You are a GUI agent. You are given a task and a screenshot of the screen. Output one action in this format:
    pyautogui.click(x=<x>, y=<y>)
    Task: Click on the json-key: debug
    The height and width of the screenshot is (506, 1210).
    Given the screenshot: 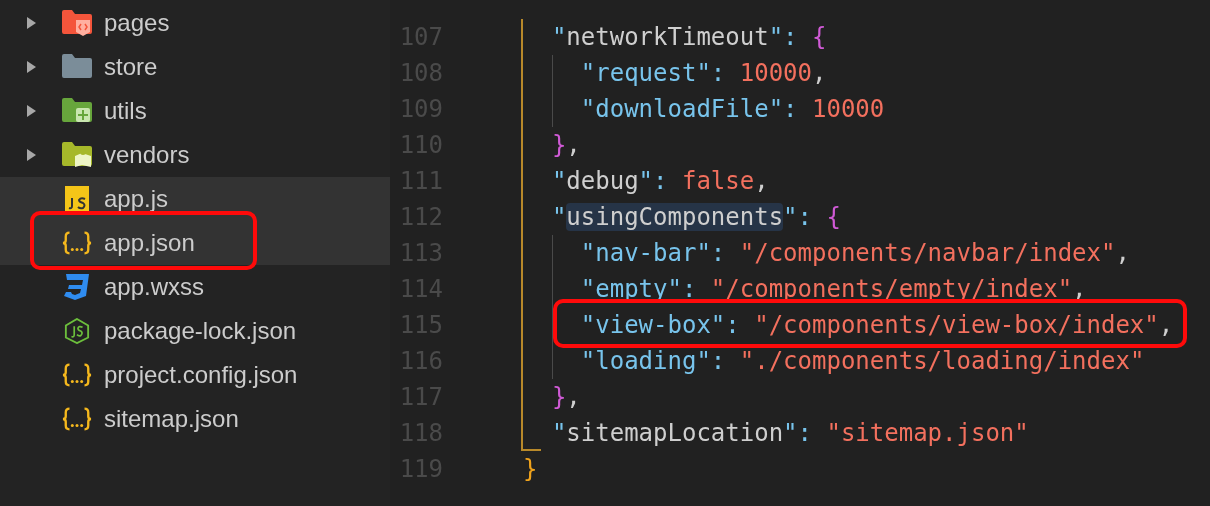 What is the action you would take?
    pyautogui.click(x=602, y=181)
    